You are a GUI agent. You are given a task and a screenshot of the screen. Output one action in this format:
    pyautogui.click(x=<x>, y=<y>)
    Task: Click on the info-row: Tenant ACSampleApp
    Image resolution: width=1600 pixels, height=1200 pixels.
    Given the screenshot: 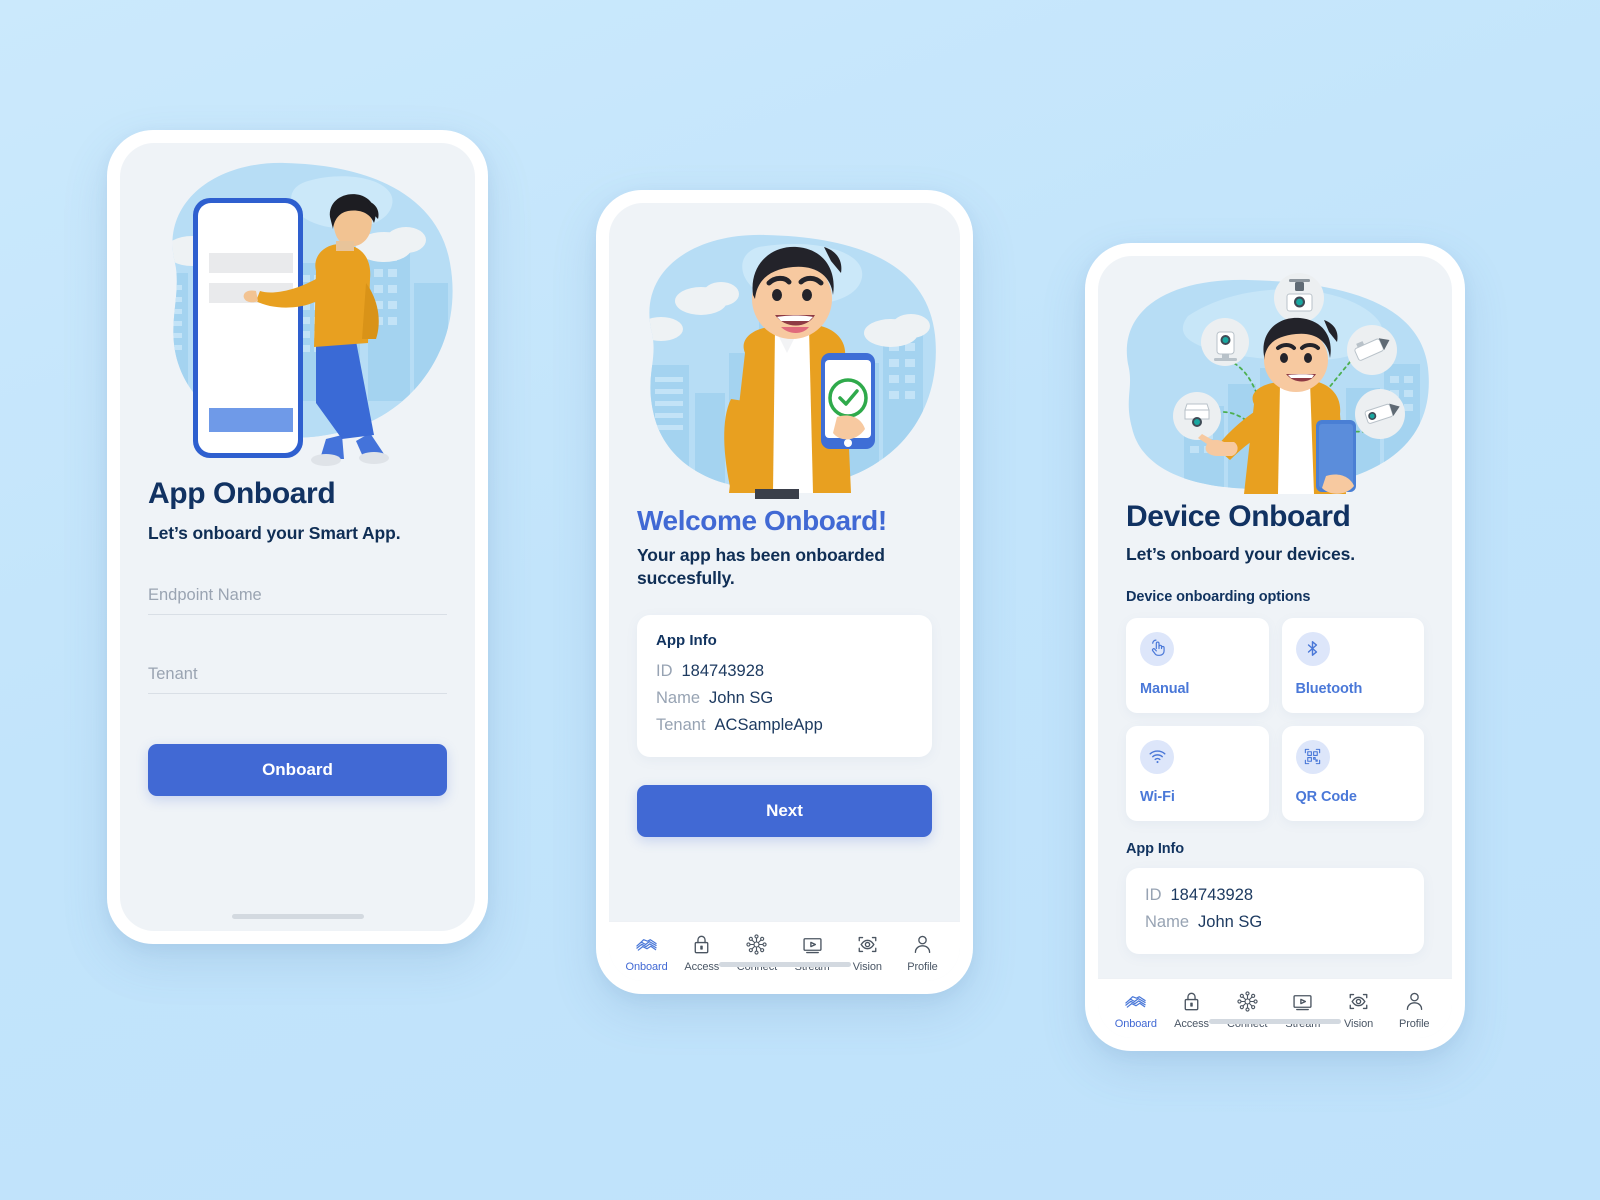 What is the action you would take?
    pyautogui.click(x=784, y=725)
    